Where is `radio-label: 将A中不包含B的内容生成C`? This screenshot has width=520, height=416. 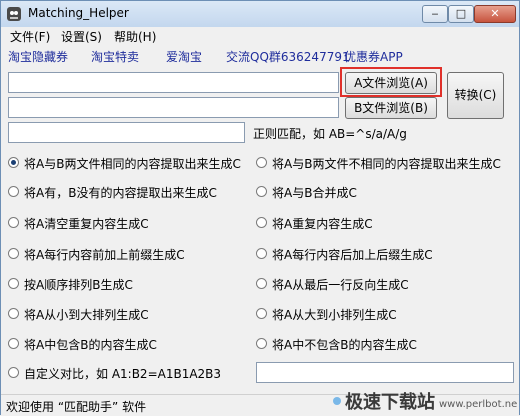 radio-label: 将A中不包含B的内容生成C is located at coordinates (344, 345).